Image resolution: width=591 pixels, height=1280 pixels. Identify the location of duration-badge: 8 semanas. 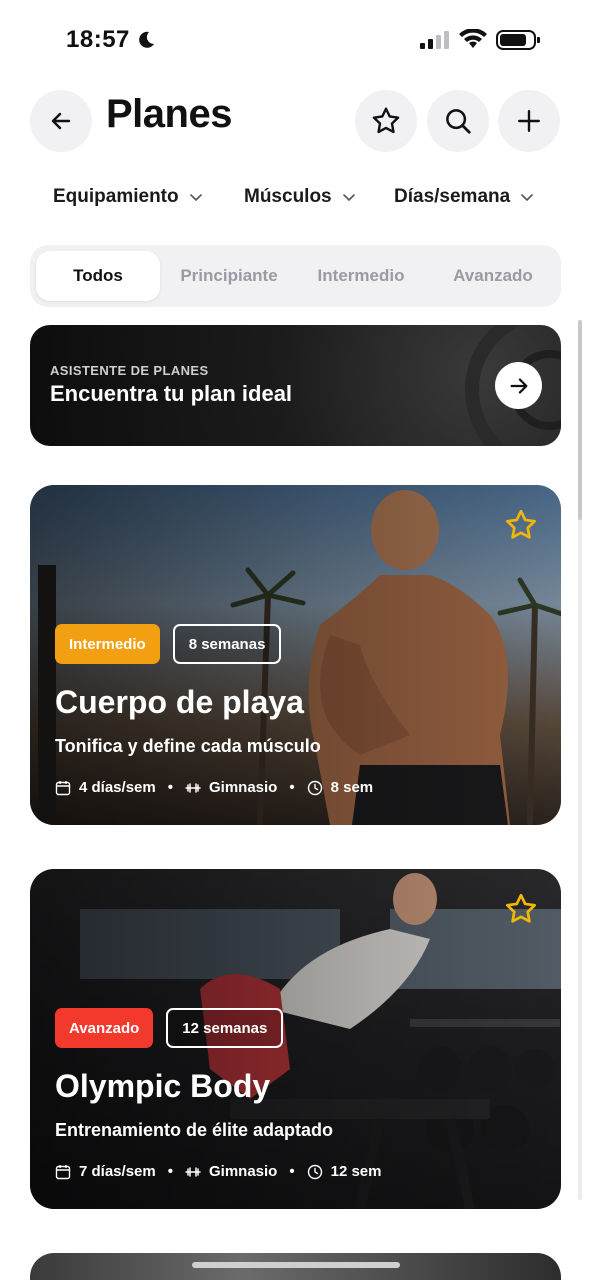
(227, 644).